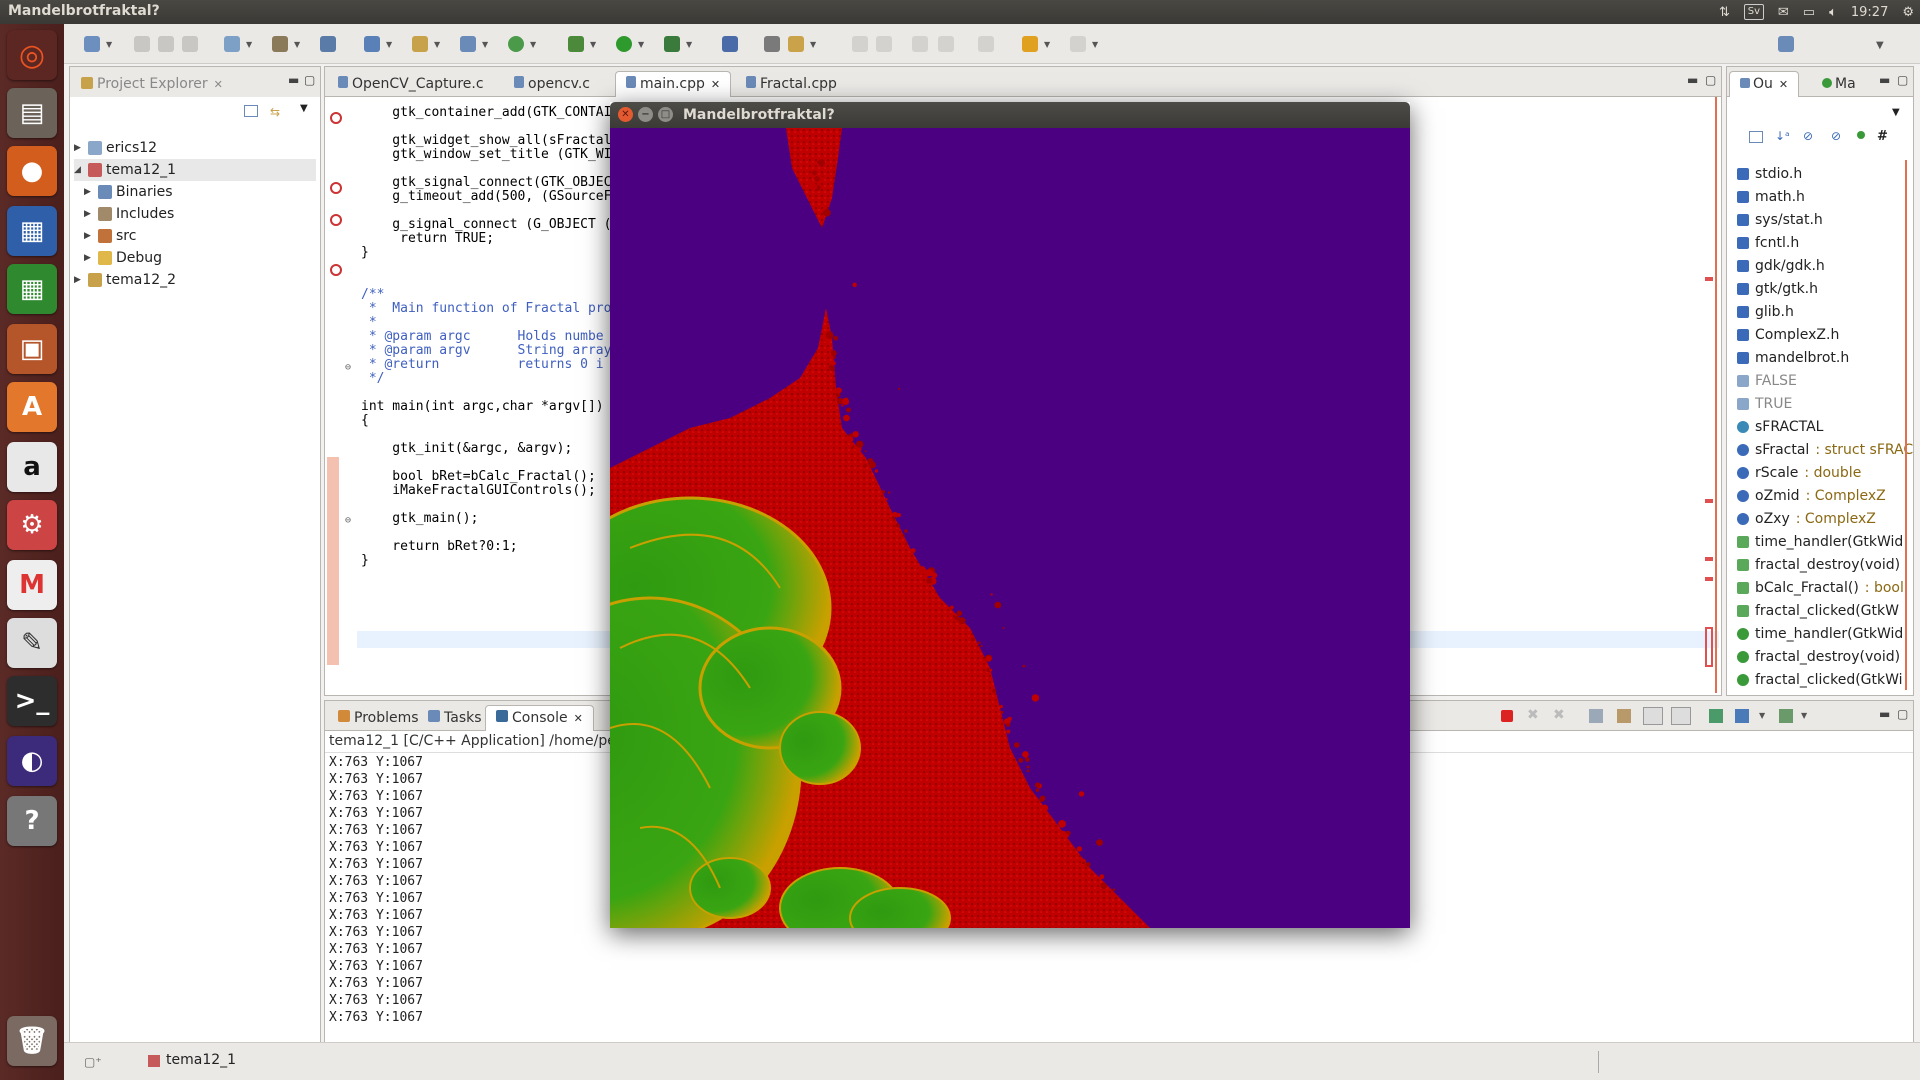  What do you see at coordinates (1774, 196) in the screenshot?
I see `outline-item: math.h` at bounding box center [1774, 196].